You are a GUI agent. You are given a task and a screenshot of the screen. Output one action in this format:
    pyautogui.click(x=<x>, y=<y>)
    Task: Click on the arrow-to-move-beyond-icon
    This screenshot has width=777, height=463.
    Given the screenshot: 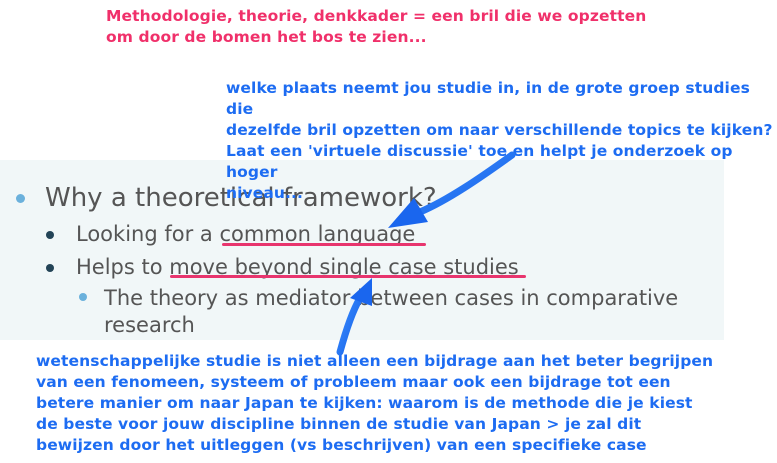 What is the action you would take?
    pyautogui.click(x=354, y=317)
    